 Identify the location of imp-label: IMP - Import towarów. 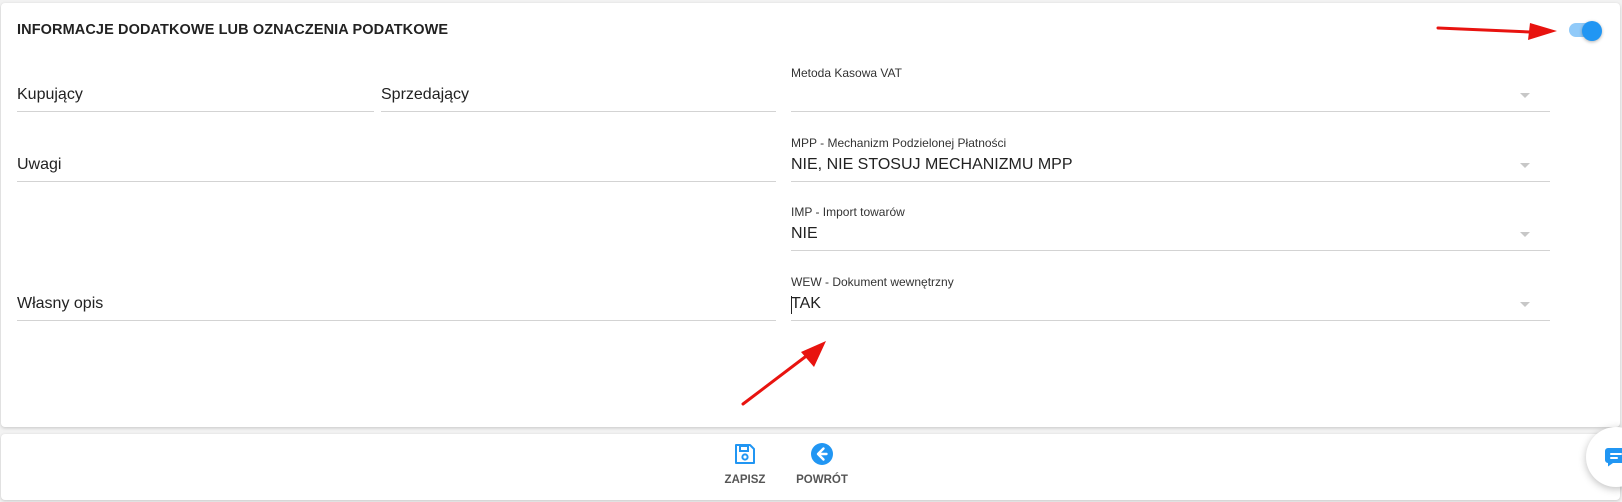
(848, 212).